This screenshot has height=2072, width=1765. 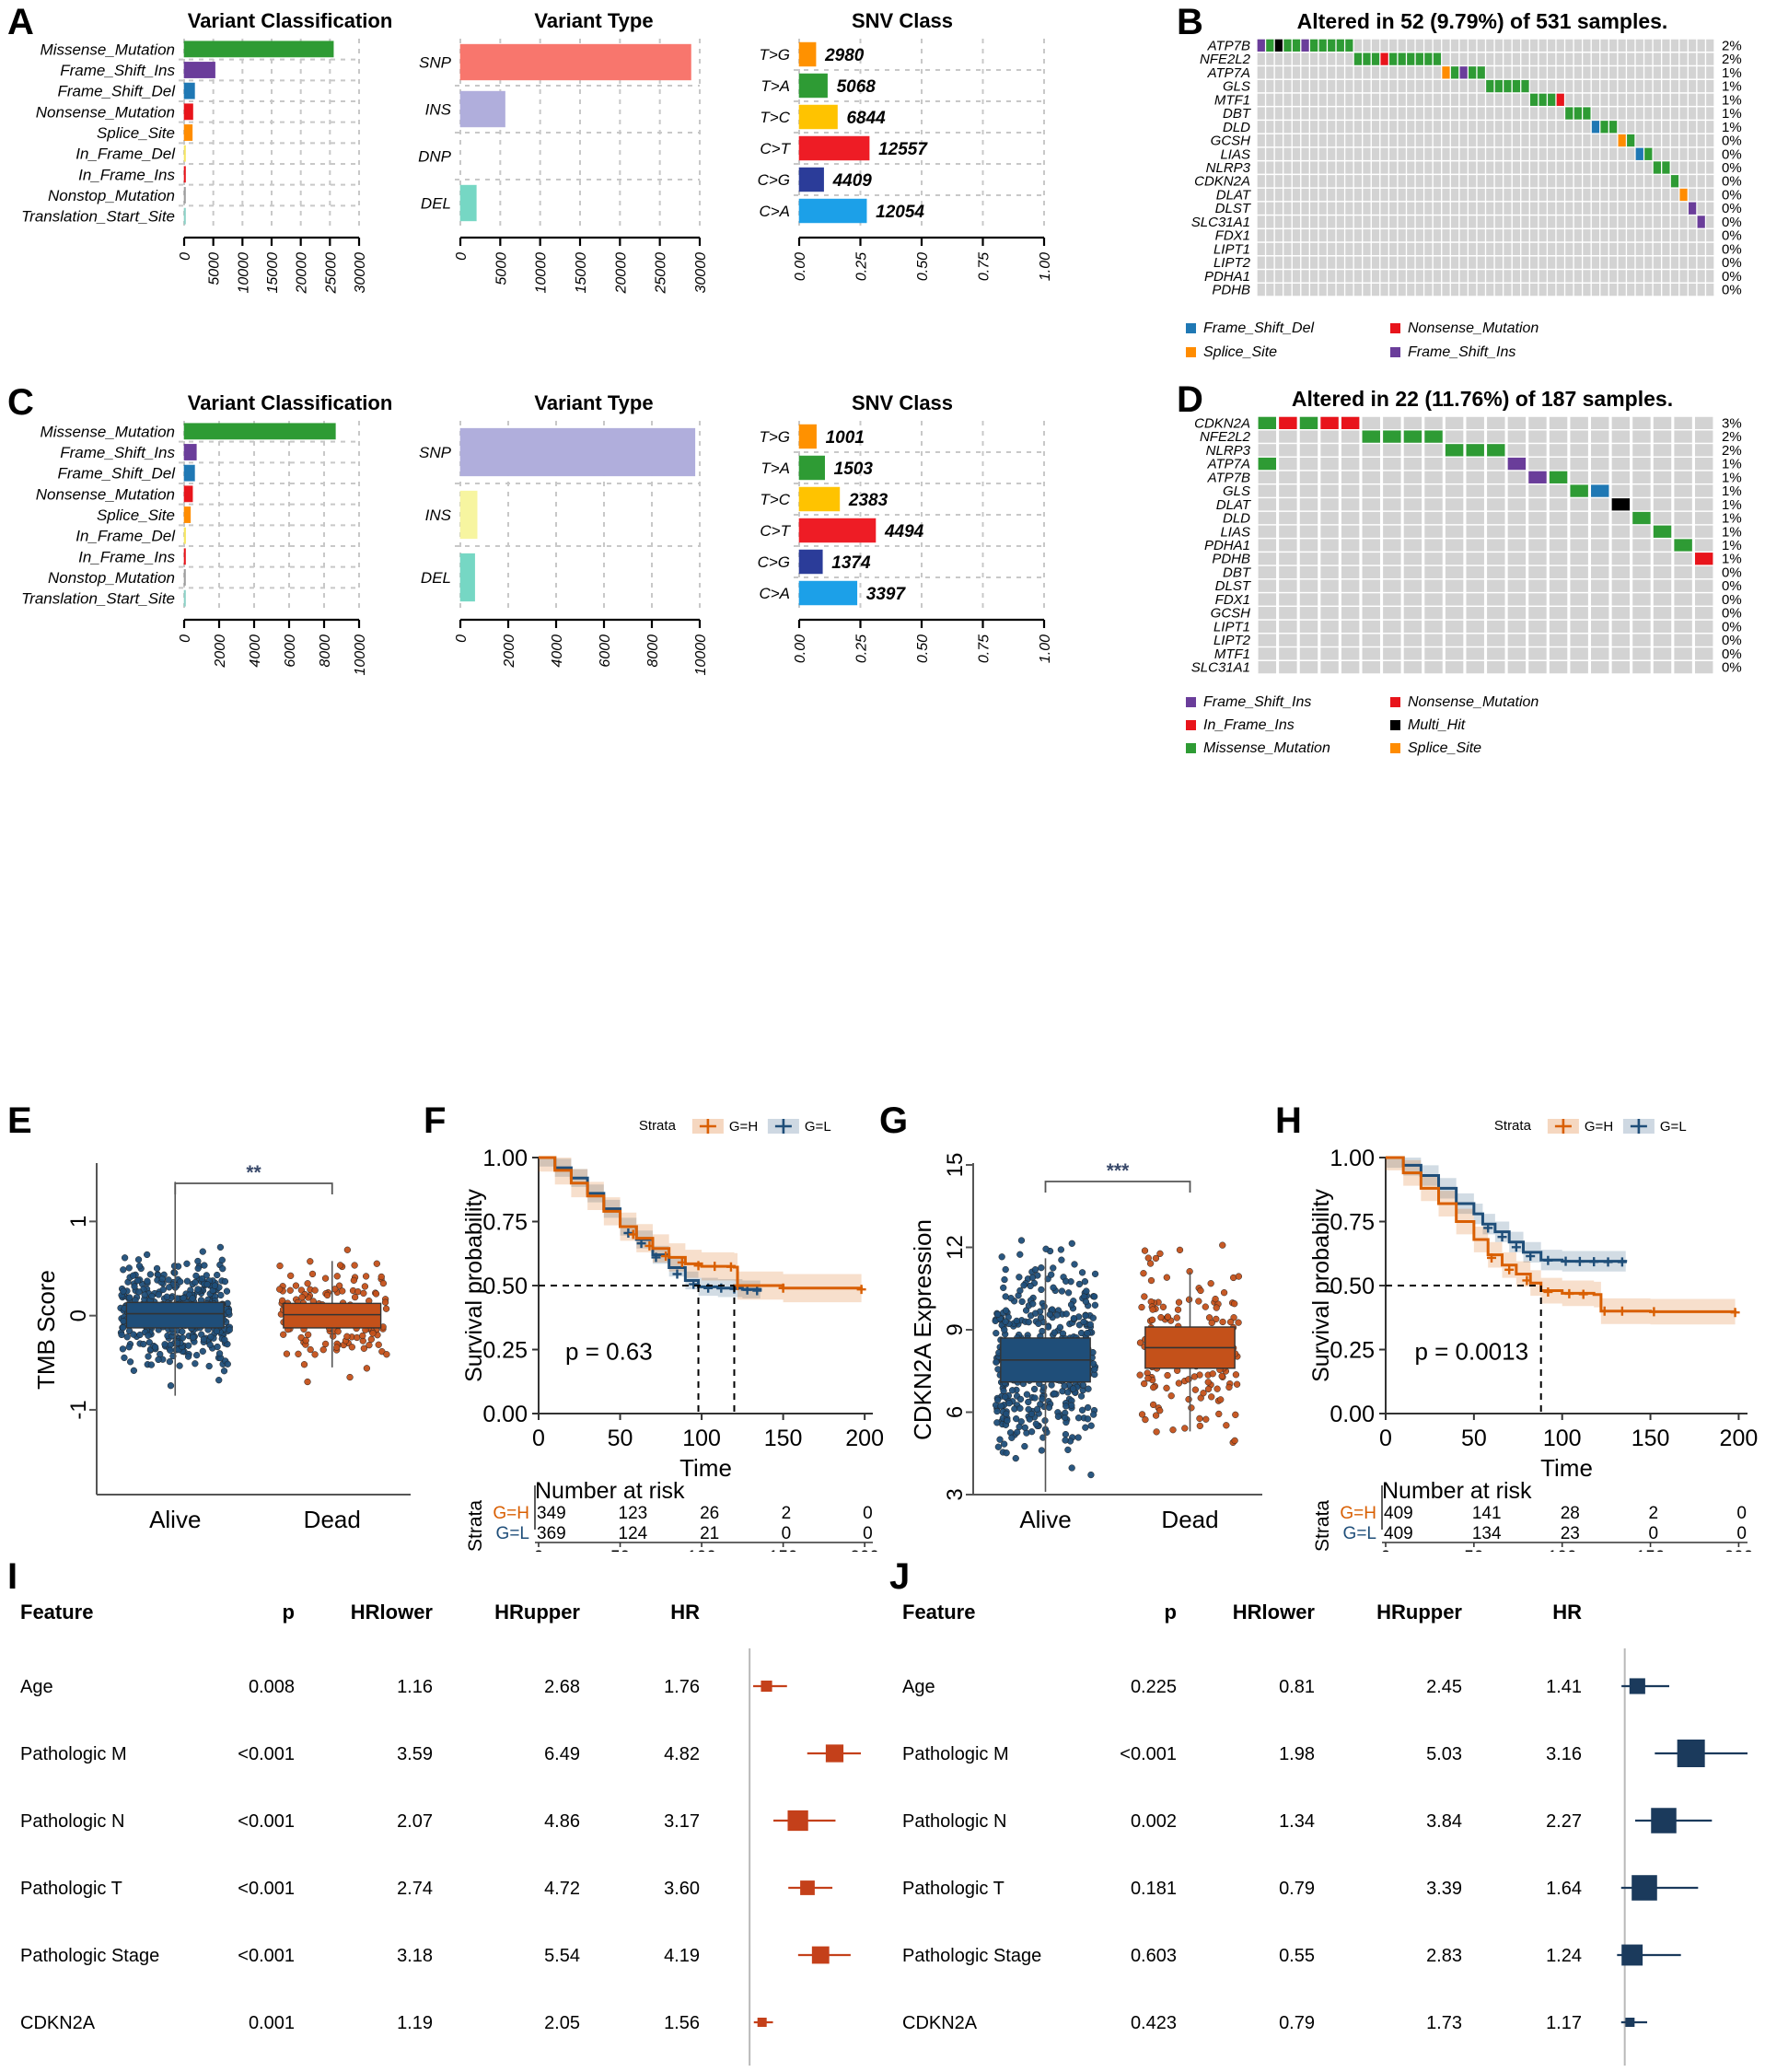 I want to click on panel-f-letter: F, so click(x=435, y=1120).